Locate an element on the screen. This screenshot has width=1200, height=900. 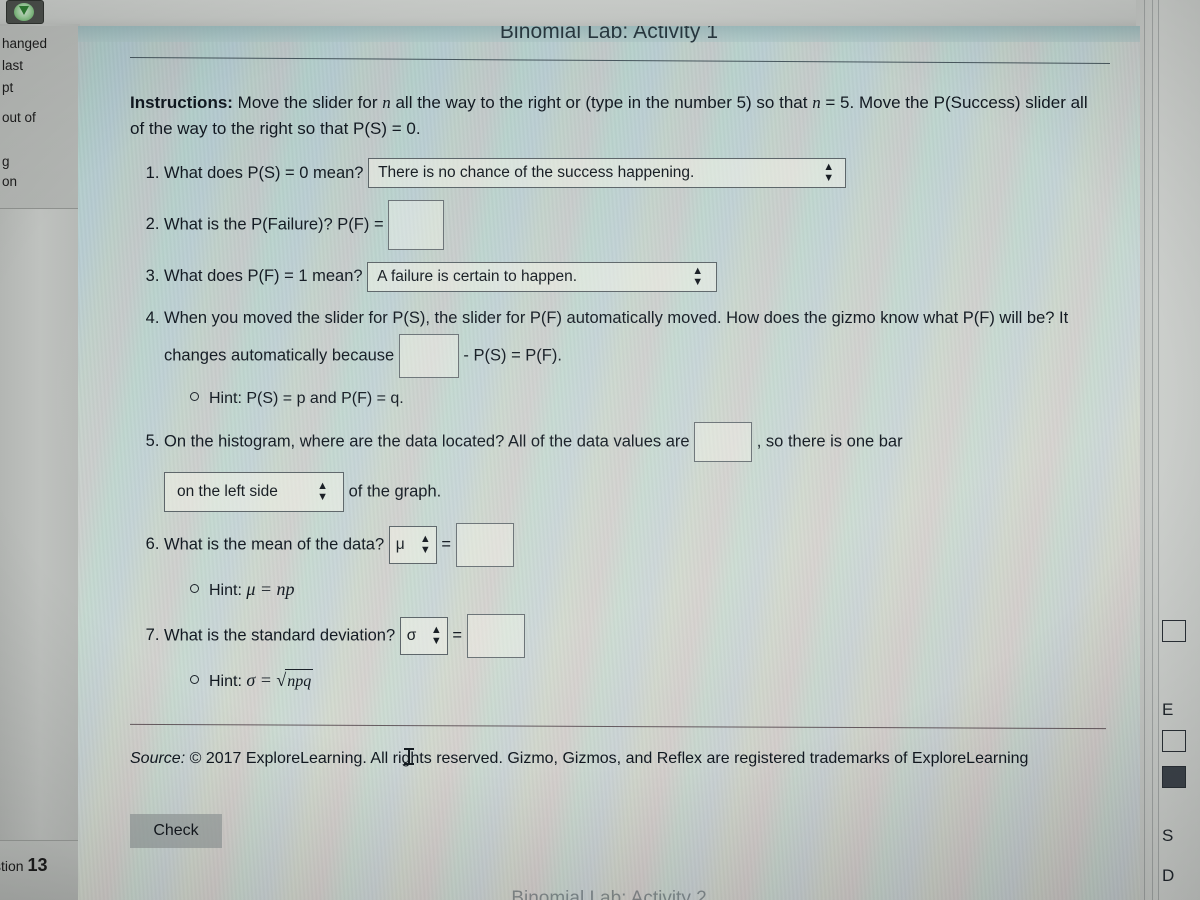
quiz-side-panel: hanged last pt out of g on is located at coordinates (39, 117).